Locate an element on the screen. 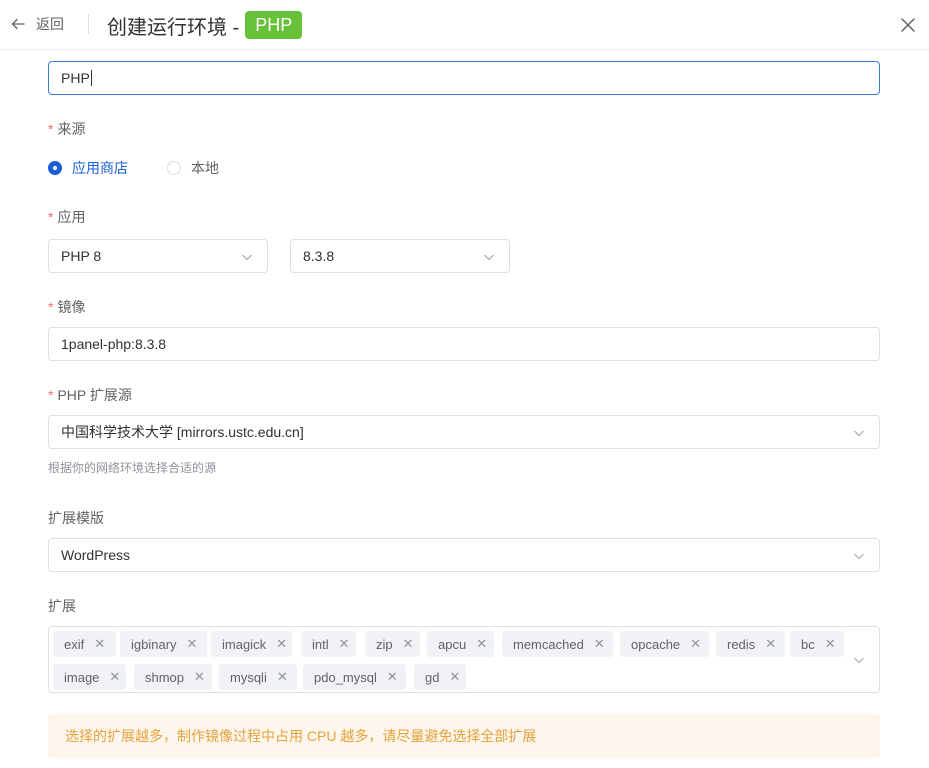  ext-source-label-text: PHP 扩展源 is located at coordinates (94, 395).